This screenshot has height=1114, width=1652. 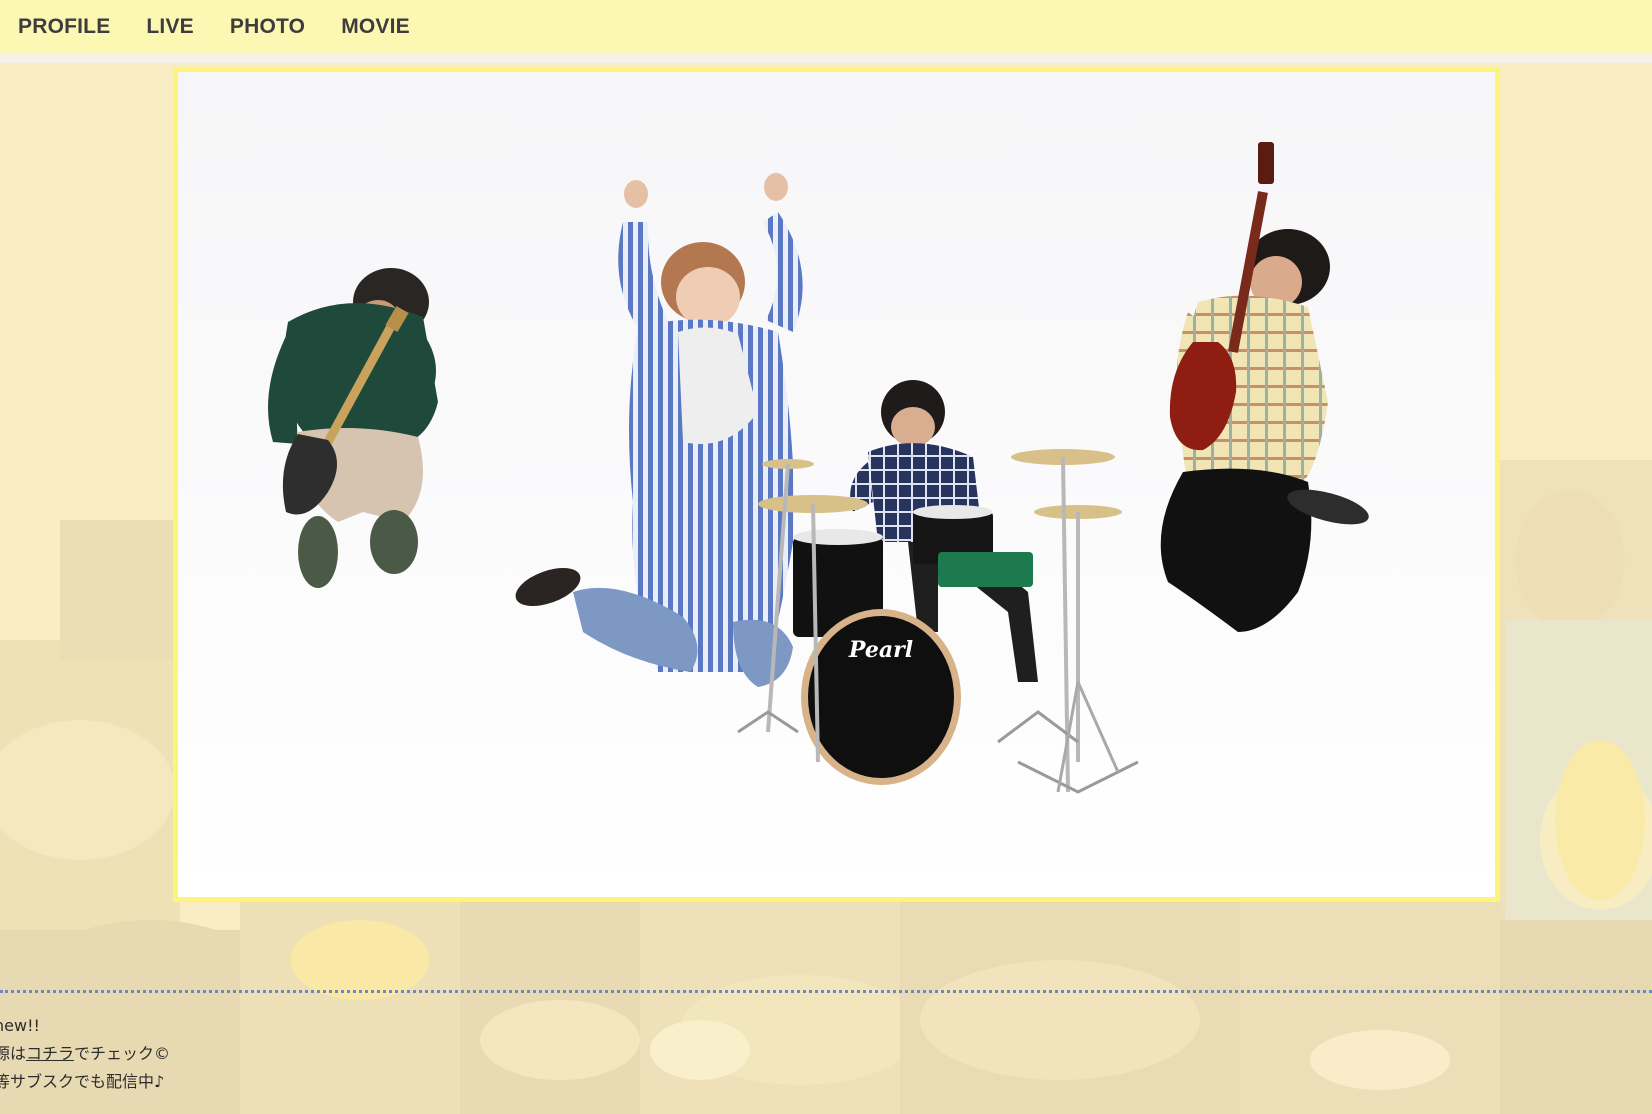 What do you see at coordinates (375, 27) in the screenshot?
I see `nav-item-movie: MOVIE` at bounding box center [375, 27].